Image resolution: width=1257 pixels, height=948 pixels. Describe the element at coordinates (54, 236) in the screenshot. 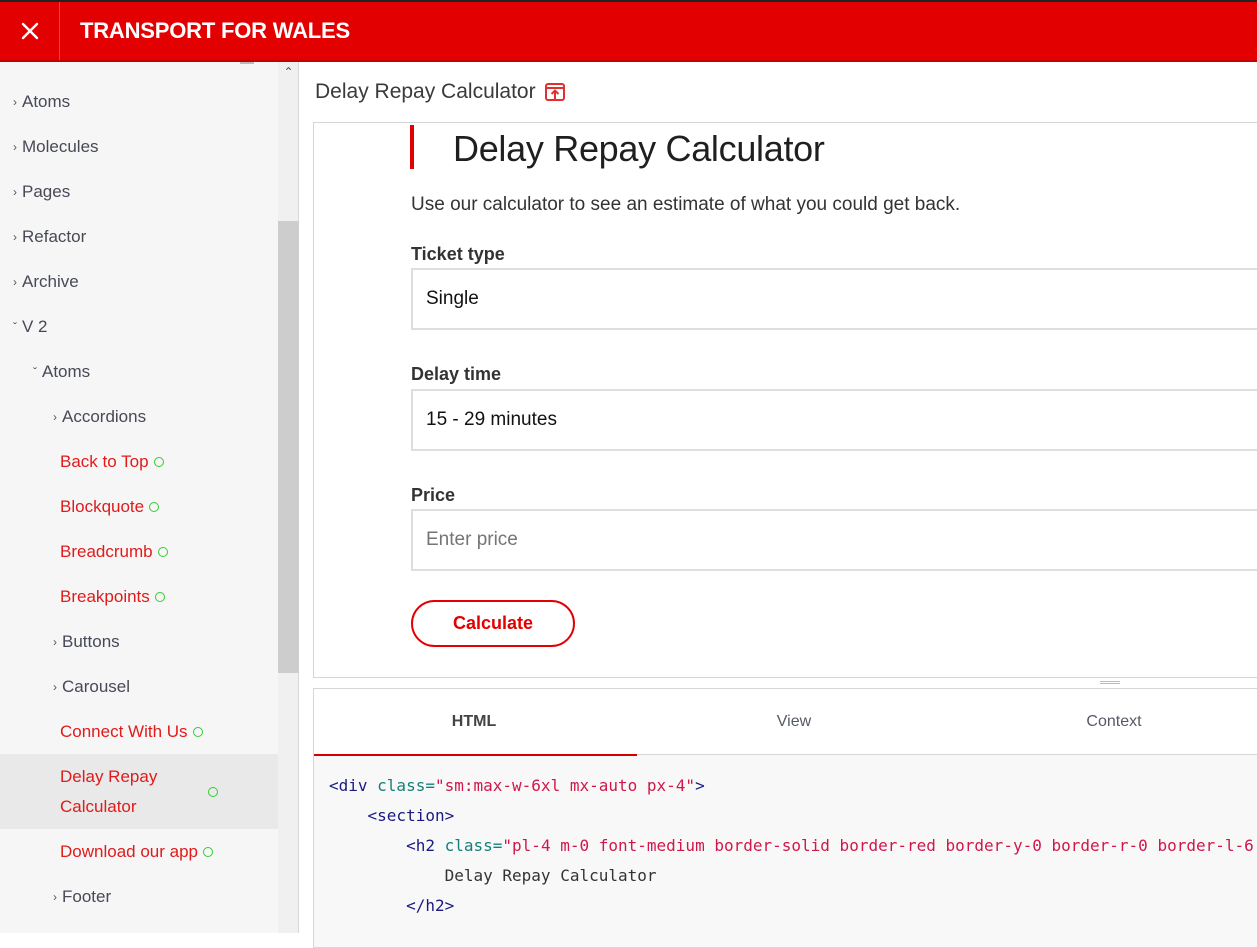

I see `sidebar-item-label: Refactor` at that location.